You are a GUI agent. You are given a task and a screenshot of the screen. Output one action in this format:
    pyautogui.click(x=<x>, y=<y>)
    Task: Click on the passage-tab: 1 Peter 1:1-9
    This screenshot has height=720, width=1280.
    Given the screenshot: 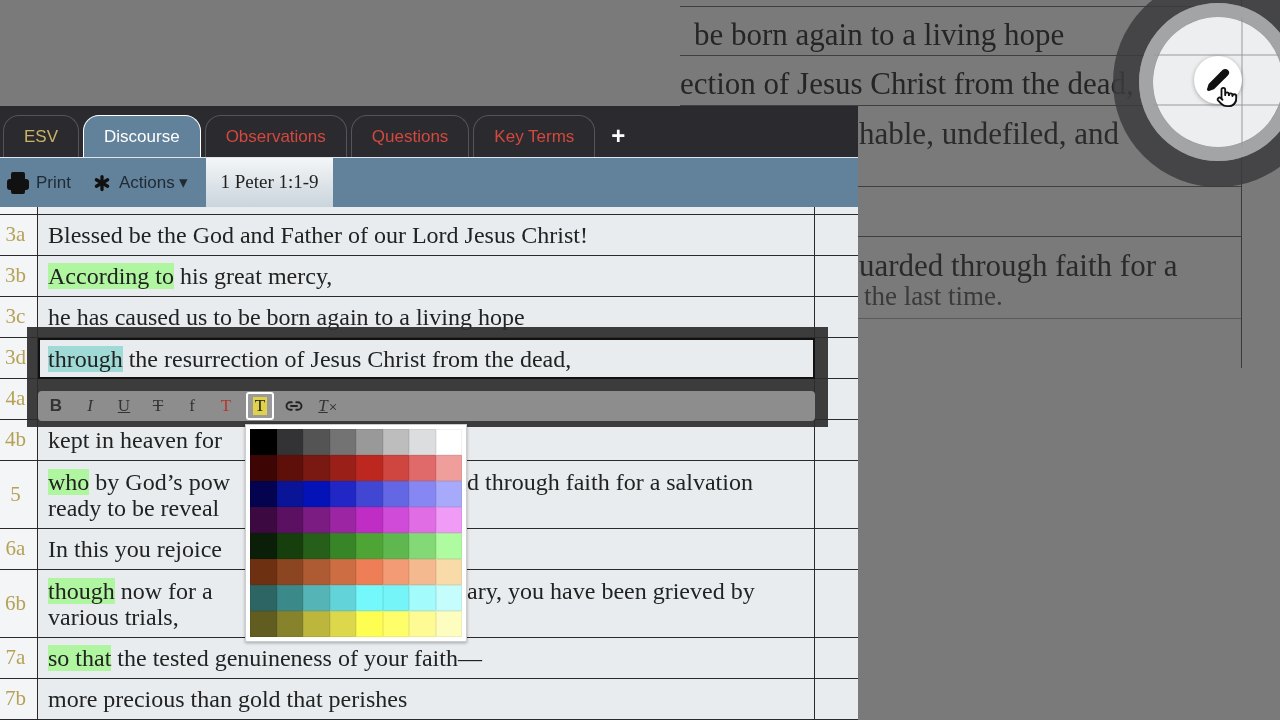 What is the action you would take?
    pyautogui.click(x=269, y=182)
    